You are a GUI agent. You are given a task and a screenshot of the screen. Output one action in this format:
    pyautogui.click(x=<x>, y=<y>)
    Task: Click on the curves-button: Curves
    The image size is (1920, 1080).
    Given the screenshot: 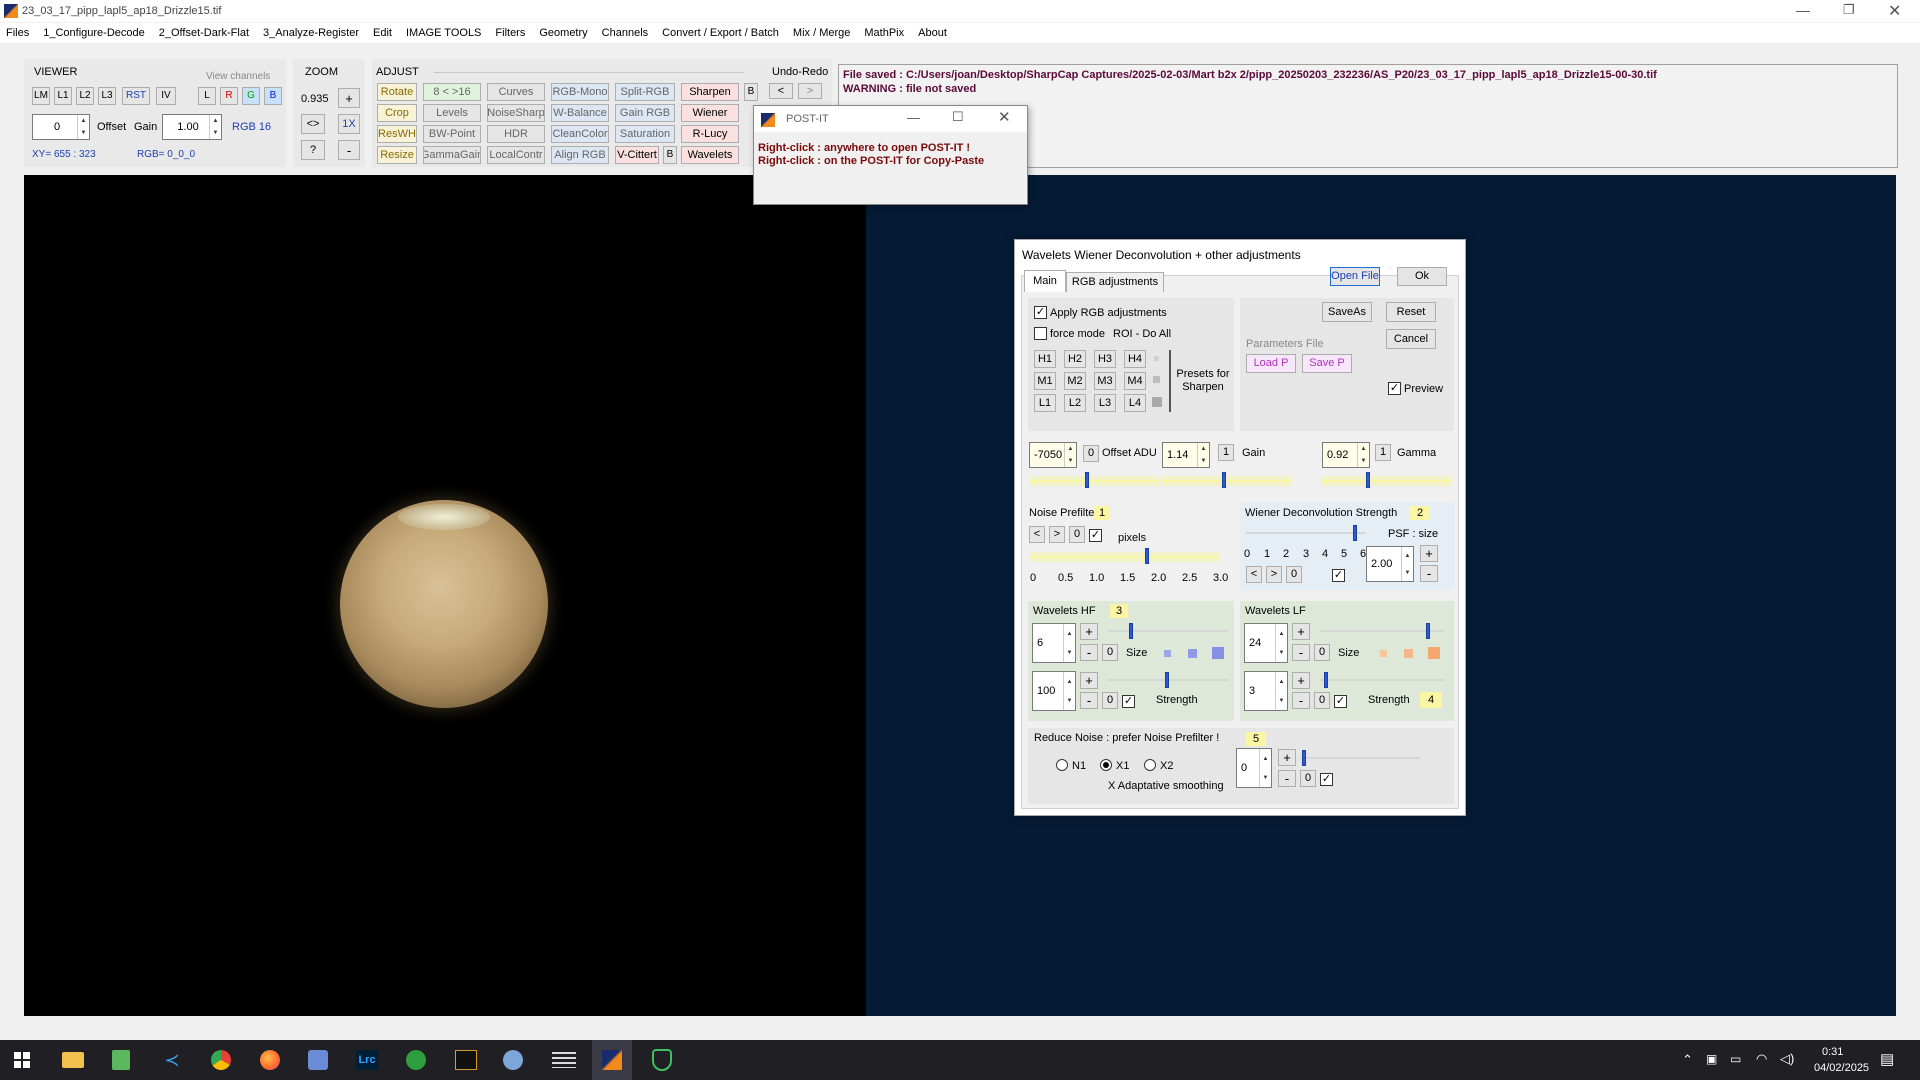 What is the action you would take?
    pyautogui.click(x=516, y=92)
    